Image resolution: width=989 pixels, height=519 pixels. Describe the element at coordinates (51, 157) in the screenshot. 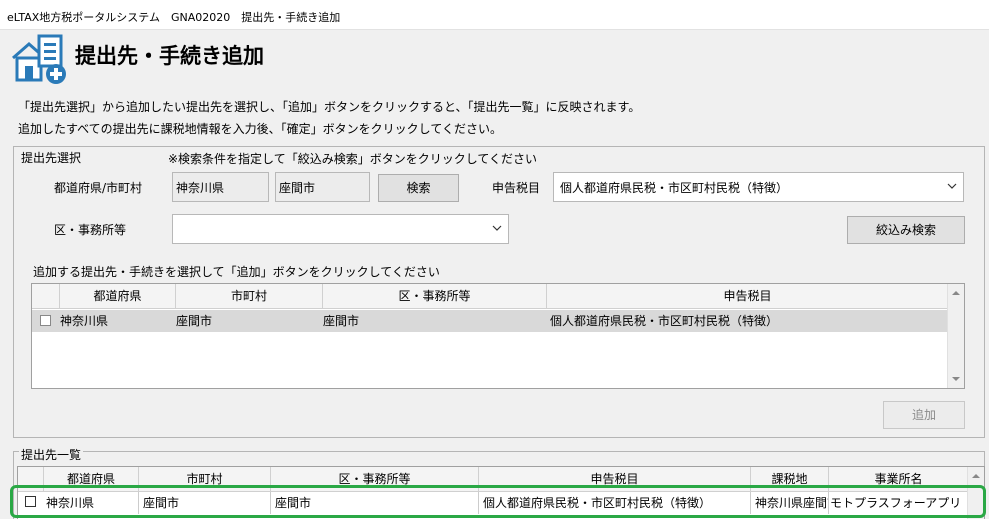

I see `selection-legend: 提出先選択` at that location.